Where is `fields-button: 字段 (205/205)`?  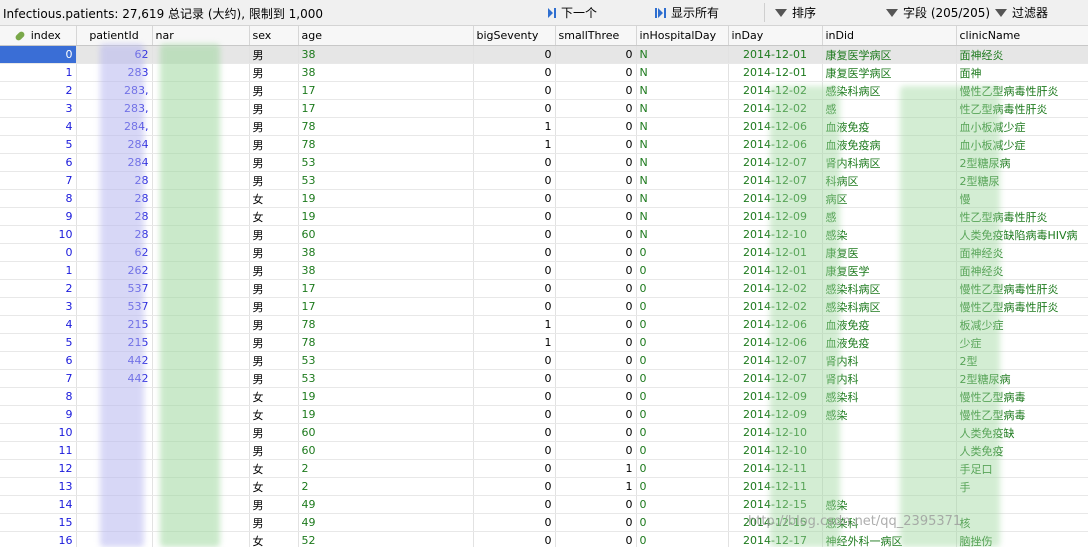 fields-button: 字段 (205/205) is located at coordinates (938, 12).